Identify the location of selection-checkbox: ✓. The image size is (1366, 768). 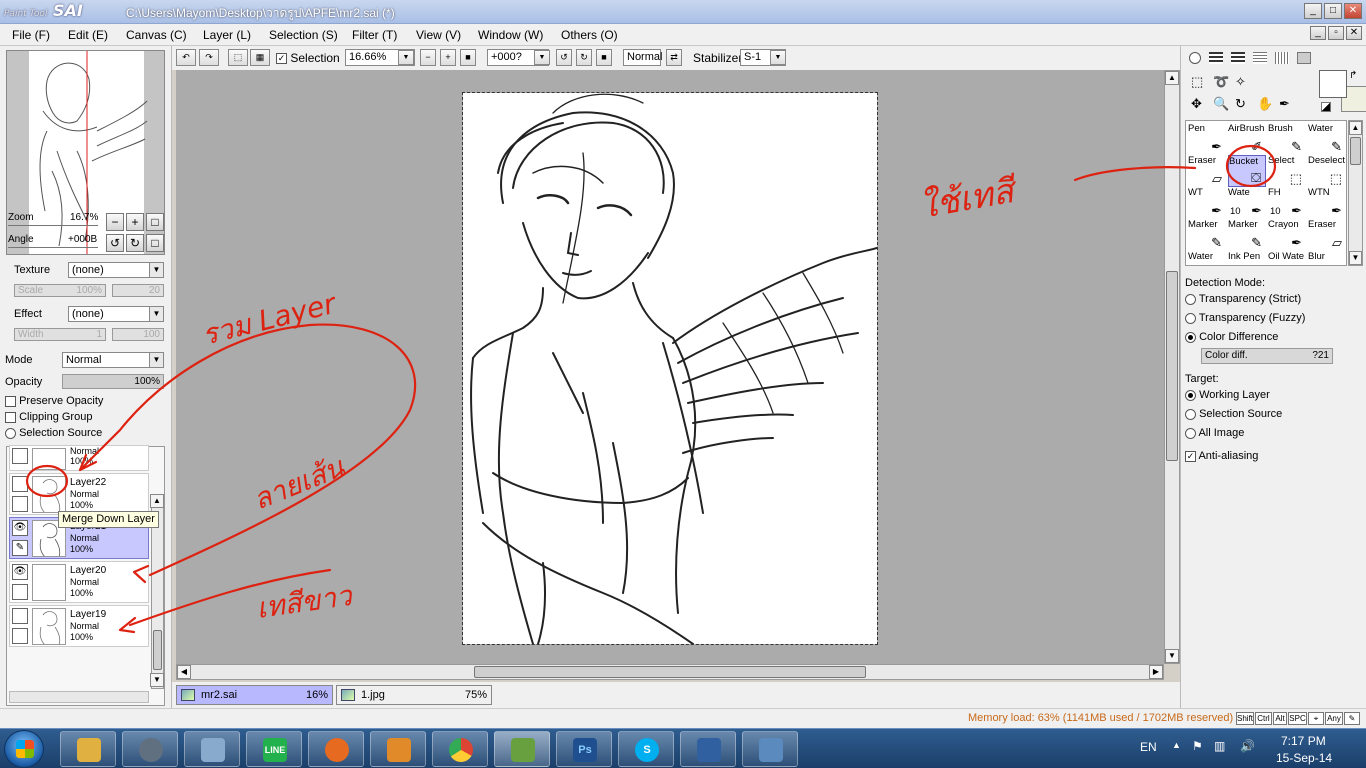
(281, 59).